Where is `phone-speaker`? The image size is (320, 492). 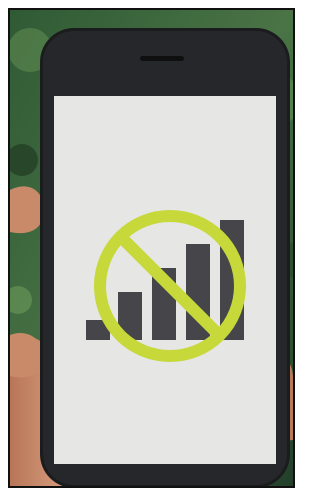 phone-speaker is located at coordinates (162, 58).